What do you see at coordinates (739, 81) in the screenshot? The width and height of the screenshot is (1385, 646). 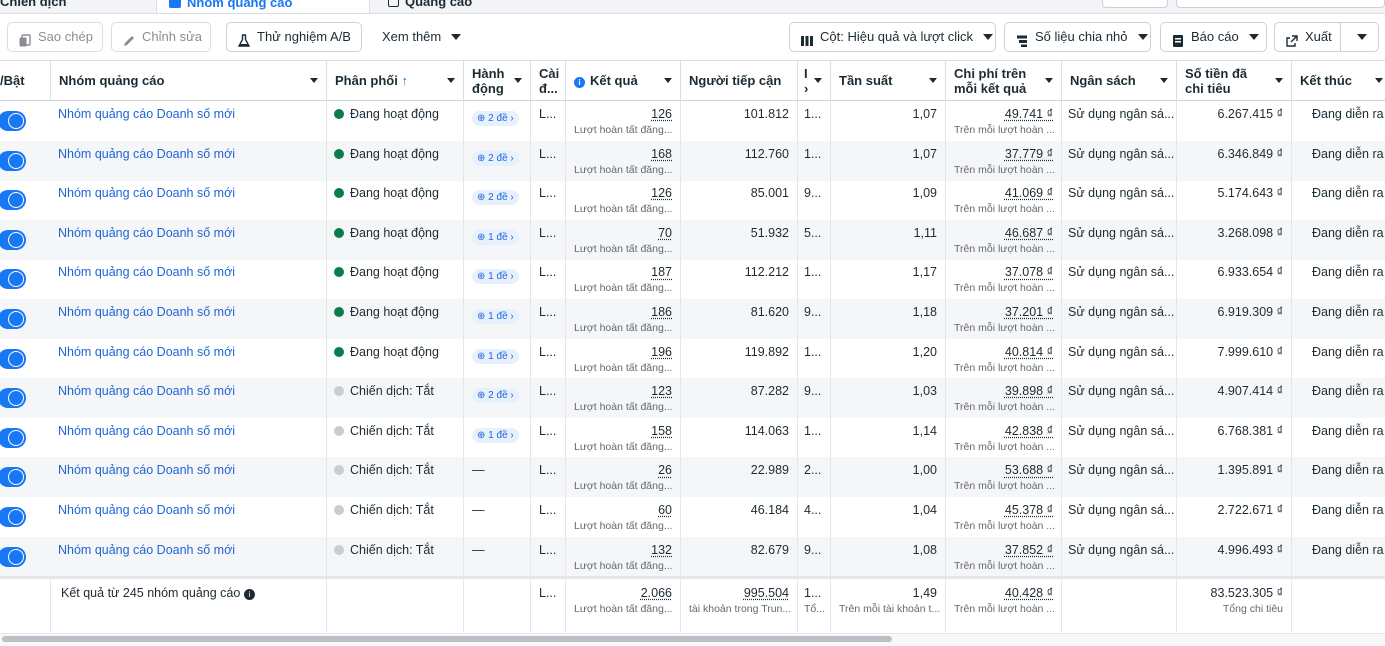 I see `col-reach-header: Người tiếp cận` at bounding box center [739, 81].